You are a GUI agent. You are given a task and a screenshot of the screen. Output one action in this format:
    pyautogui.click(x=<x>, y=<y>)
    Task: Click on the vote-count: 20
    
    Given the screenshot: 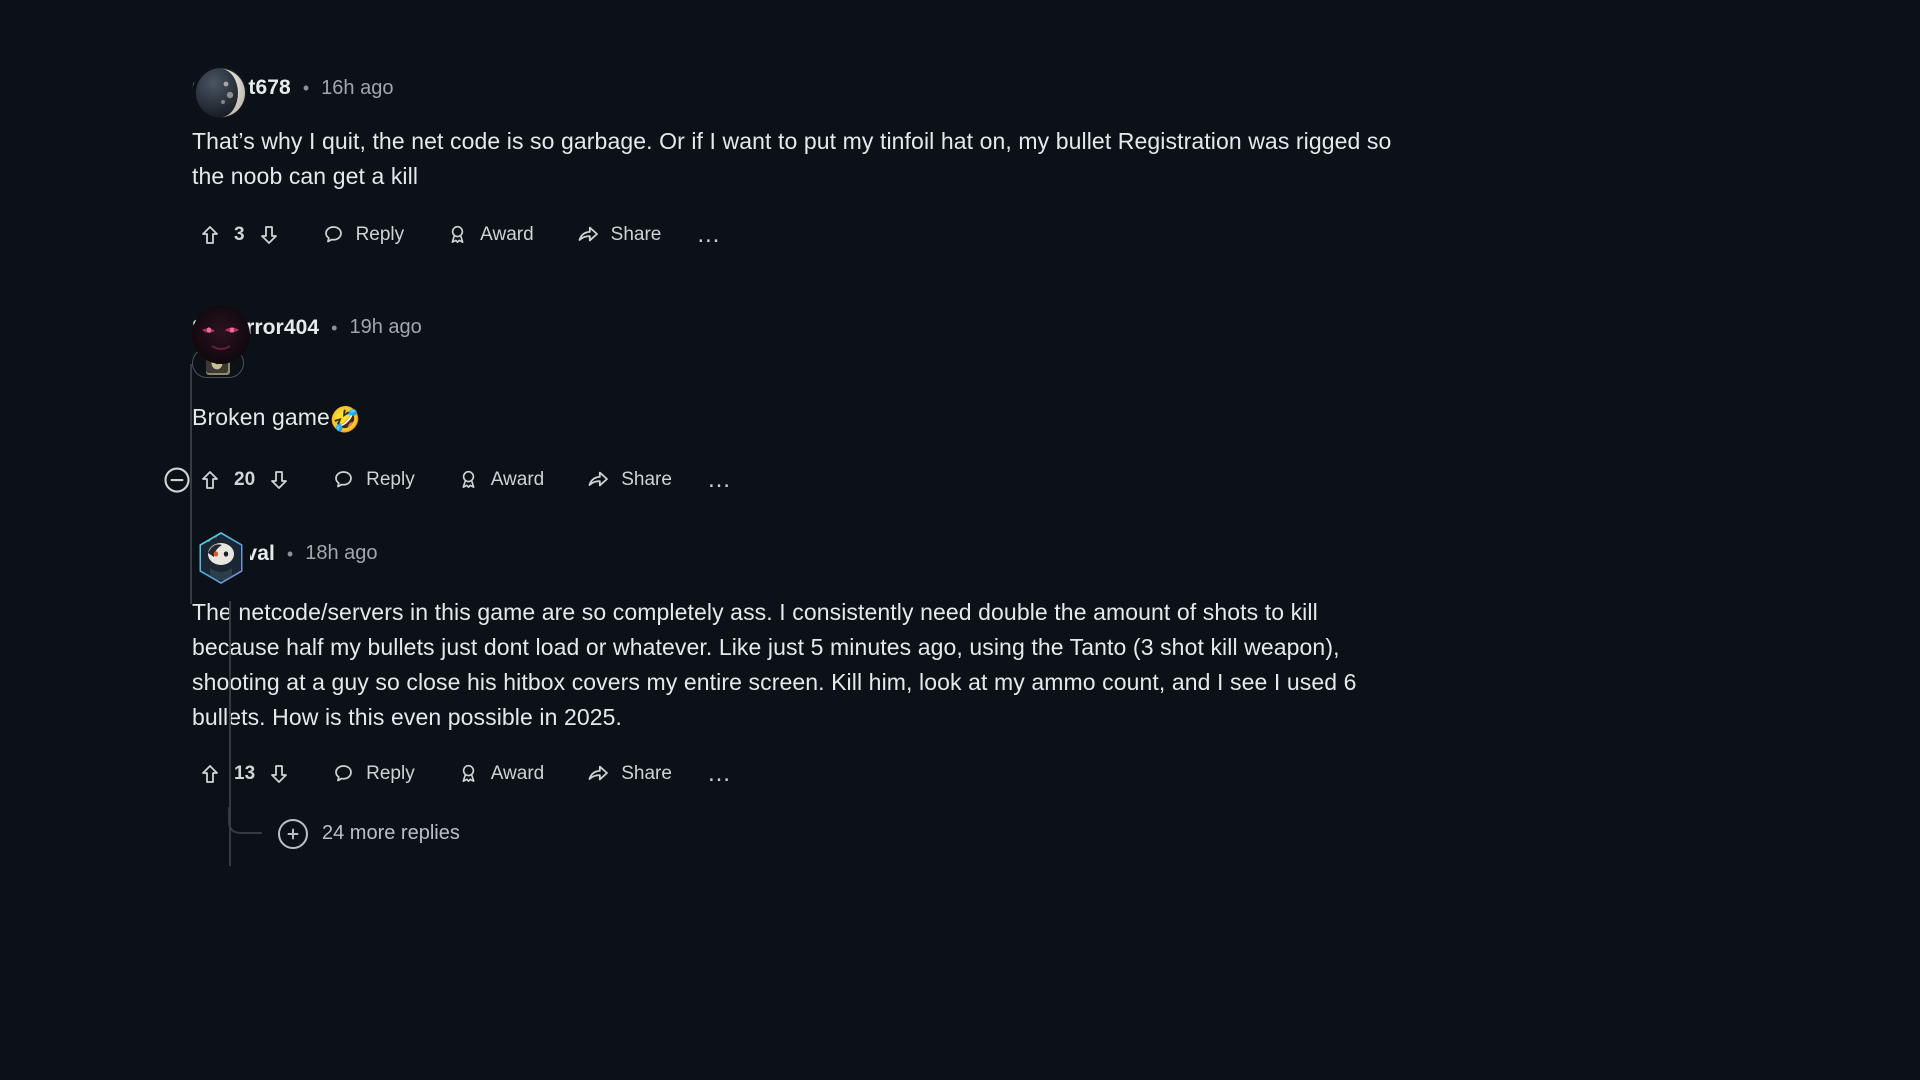 What is the action you would take?
    pyautogui.click(x=245, y=479)
    